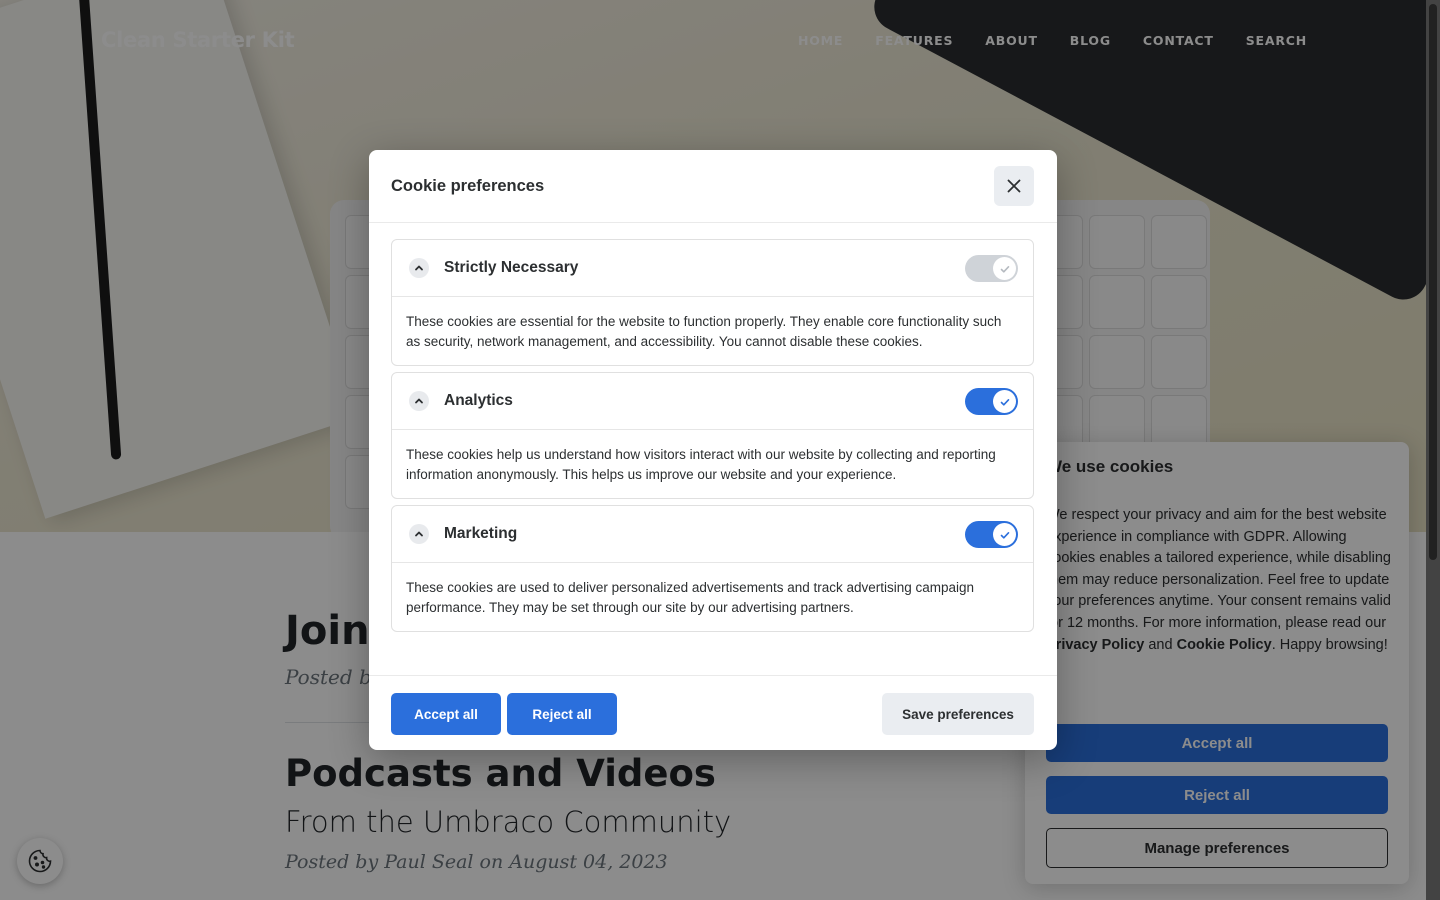 This screenshot has width=1440, height=900. What do you see at coordinates (713, 186) in the screenshot?
I see `modal-header: Cookie preferences` at bounding box center [713, 186].